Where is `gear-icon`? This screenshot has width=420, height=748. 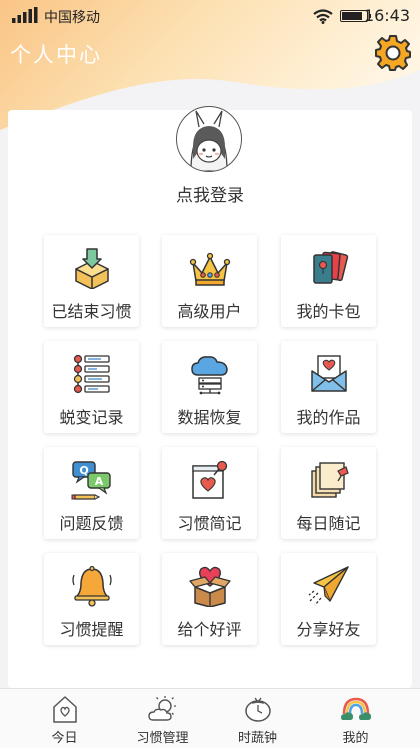 gear-icon is located at coordinates (393, 53).